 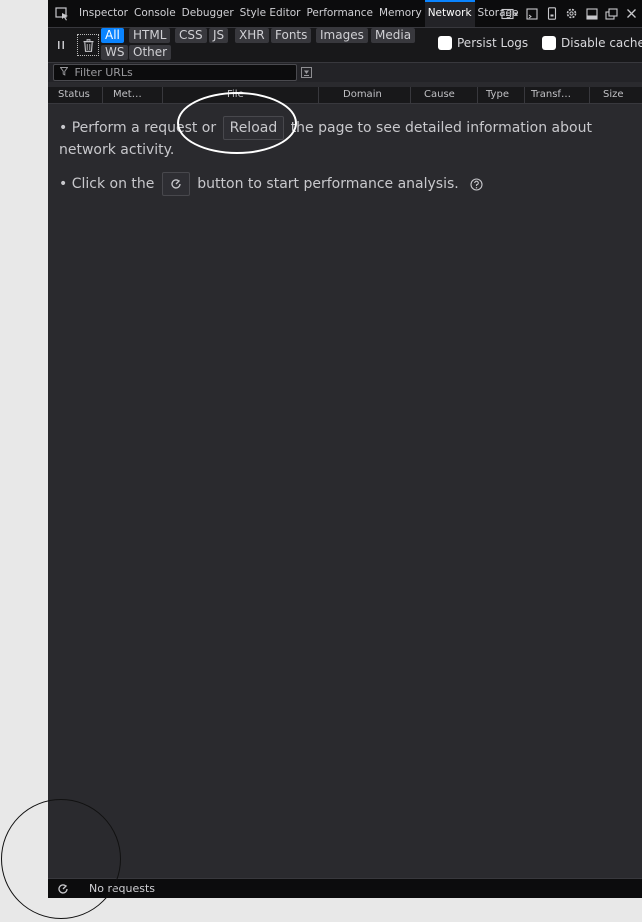 What do you see at coordinates (252, 35) in the screenshot?
I see `filter-xhr-button: XHR` at bounding box center [252, 35].